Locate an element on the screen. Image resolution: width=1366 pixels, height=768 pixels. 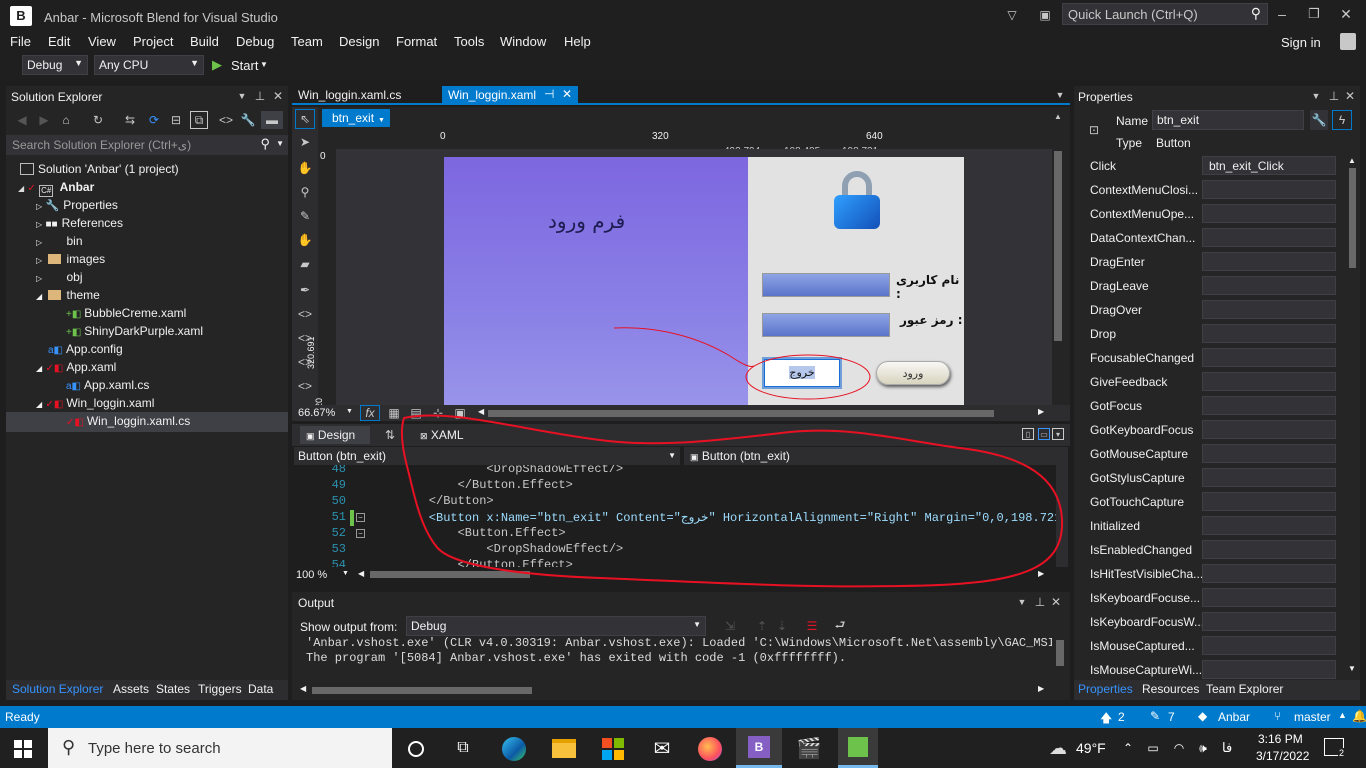
annotation-ellipse is located at coordinates (808, 377).